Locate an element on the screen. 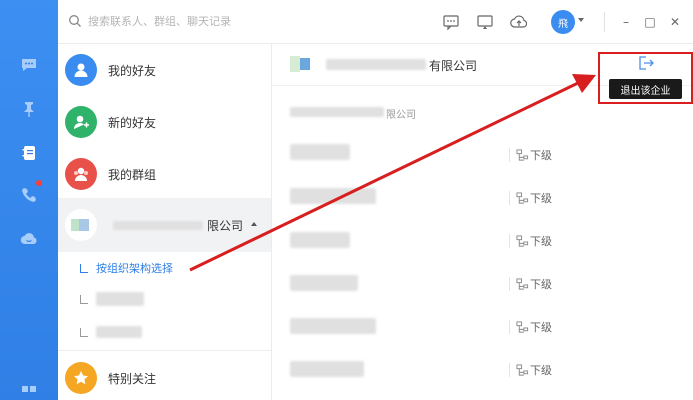 This screenshot has height=400, width=693. avatar-text: 飛 is located at coordinates (563, 24).